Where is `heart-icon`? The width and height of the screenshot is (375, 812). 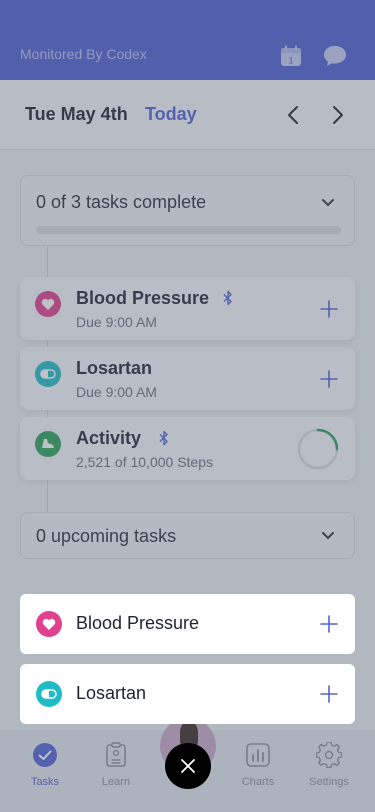 heart-icon is located at coordinates (49, 624).